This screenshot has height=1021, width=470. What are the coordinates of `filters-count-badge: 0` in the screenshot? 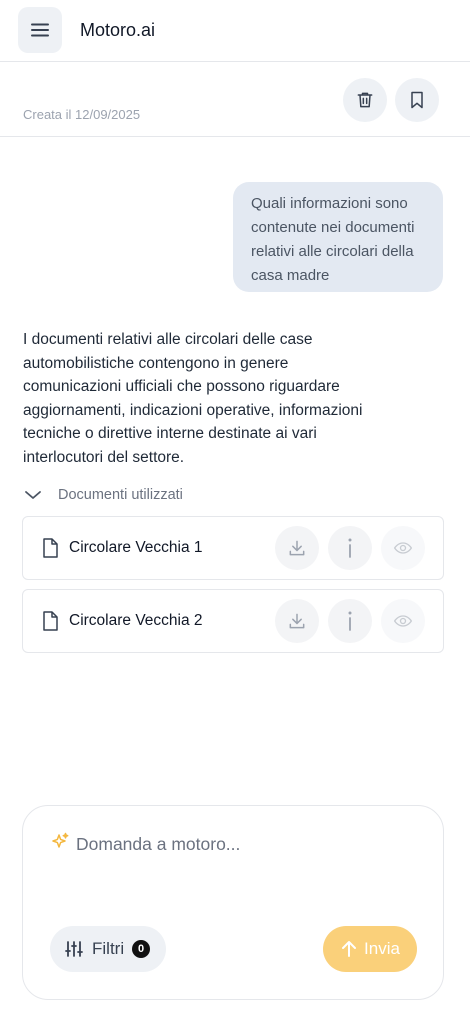 It's located at (141, 949).